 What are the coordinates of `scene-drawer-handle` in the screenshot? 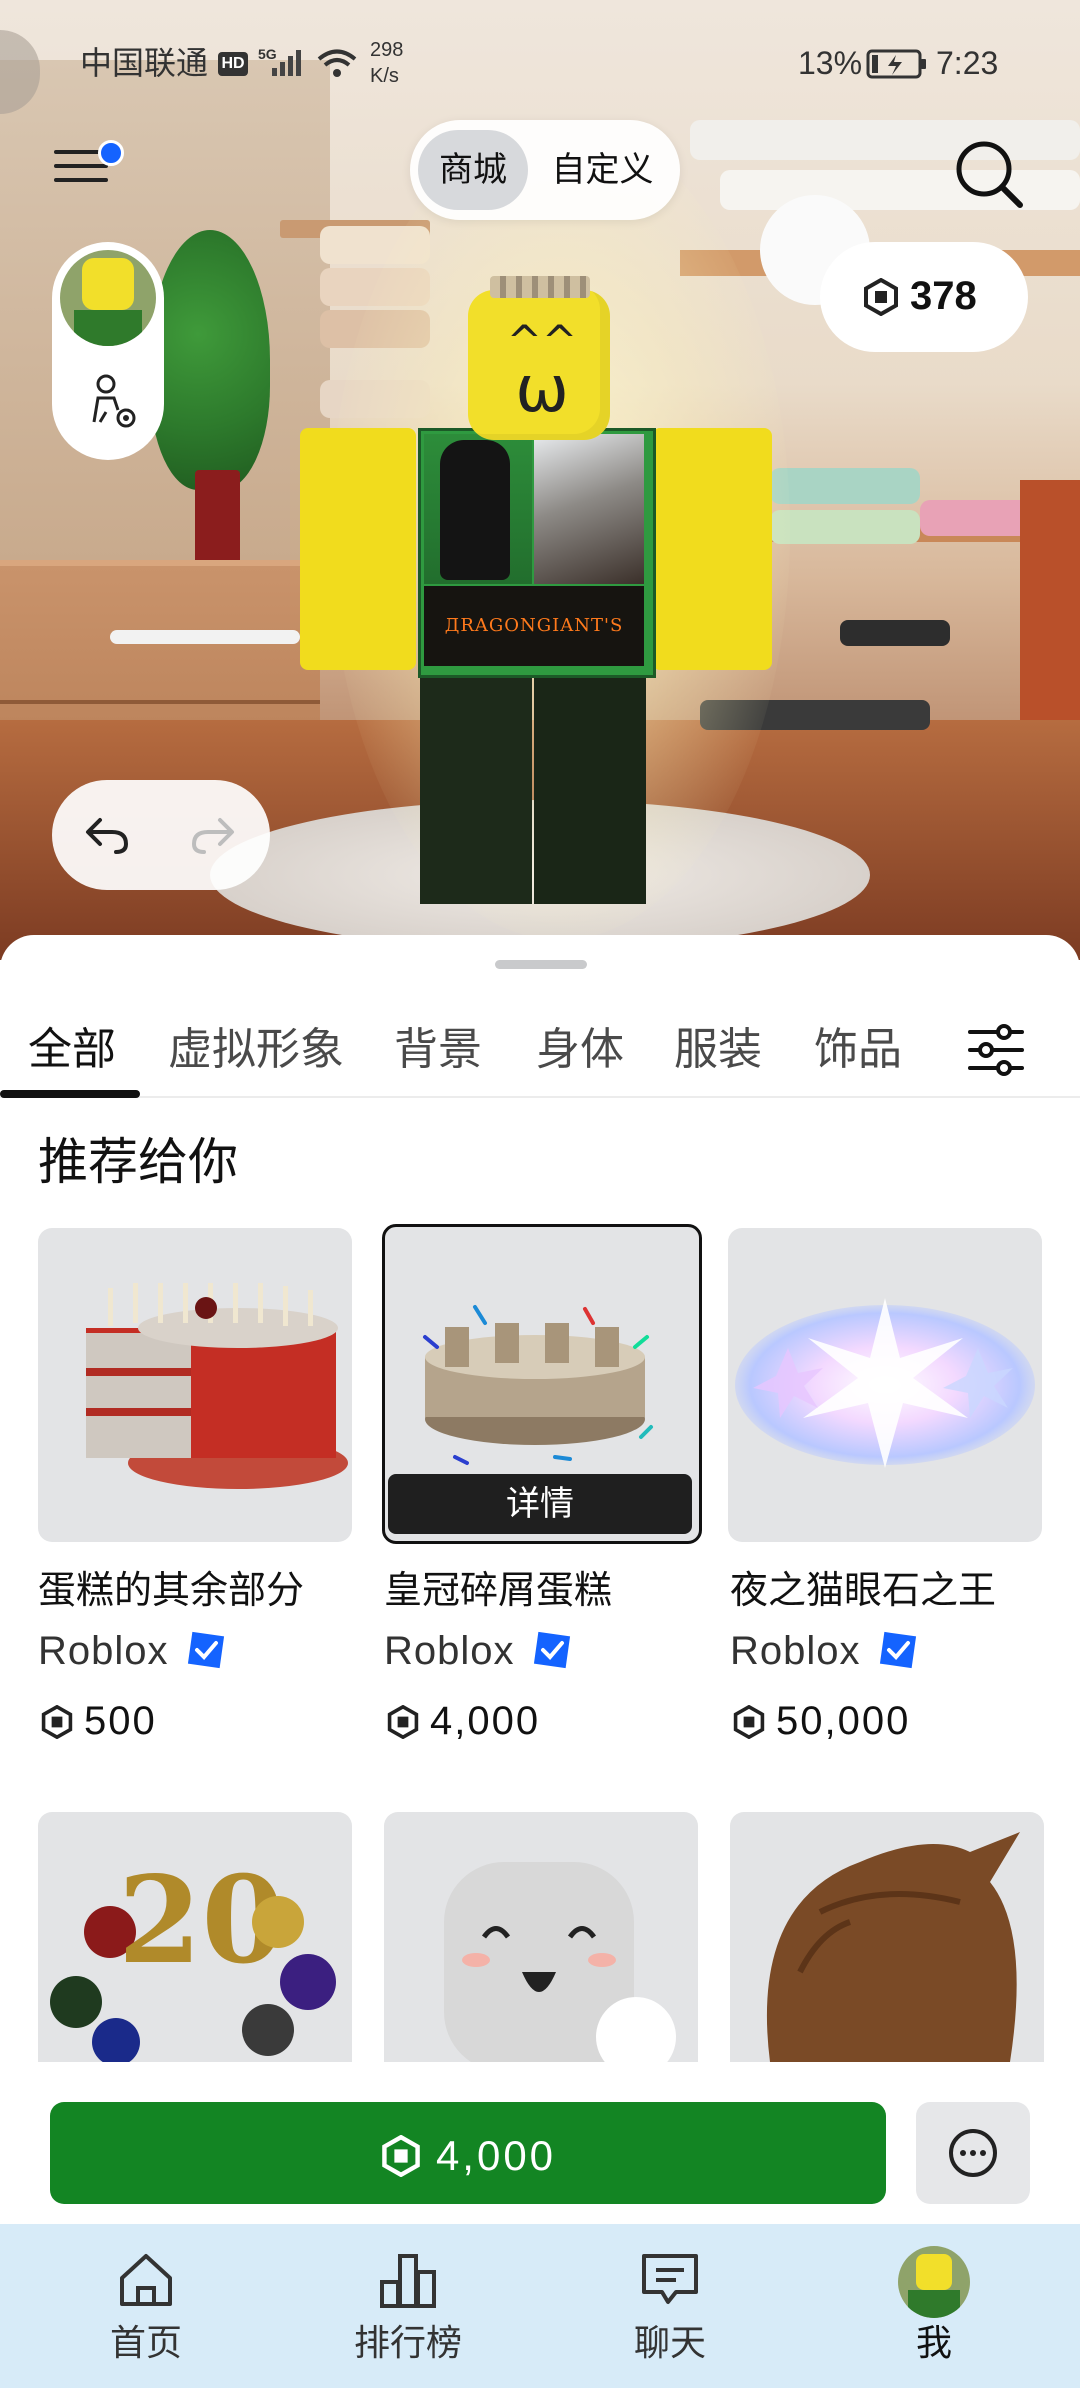 It's located at (205, 637).